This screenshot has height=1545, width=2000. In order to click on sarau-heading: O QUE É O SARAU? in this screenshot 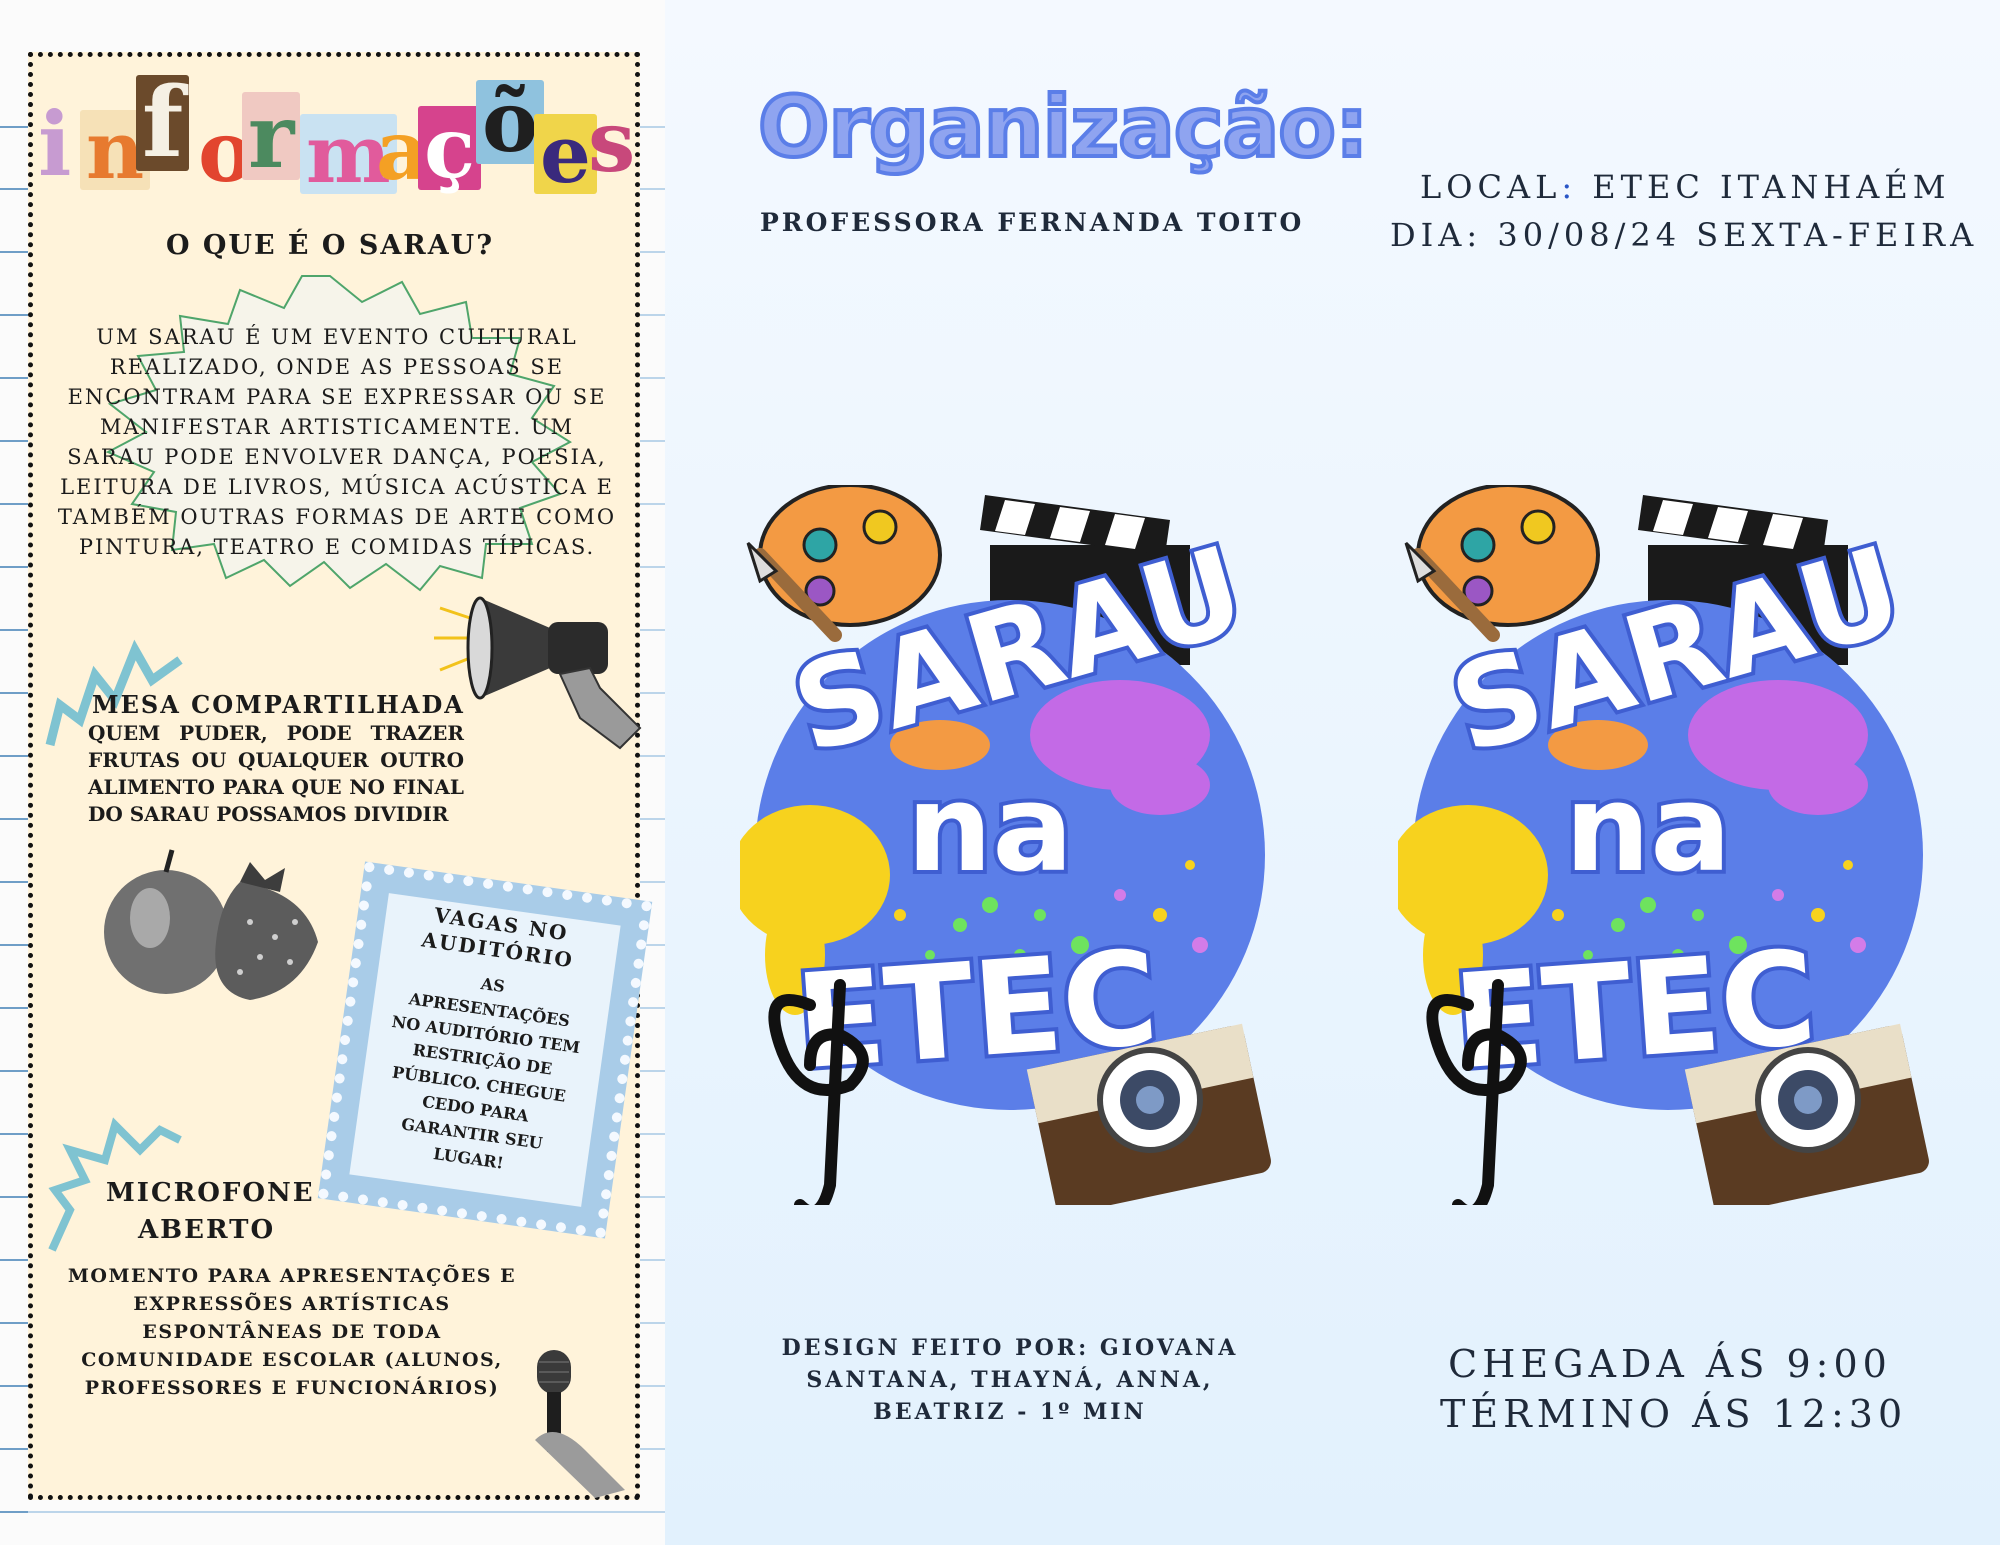, I will do `click(330, 245)`.